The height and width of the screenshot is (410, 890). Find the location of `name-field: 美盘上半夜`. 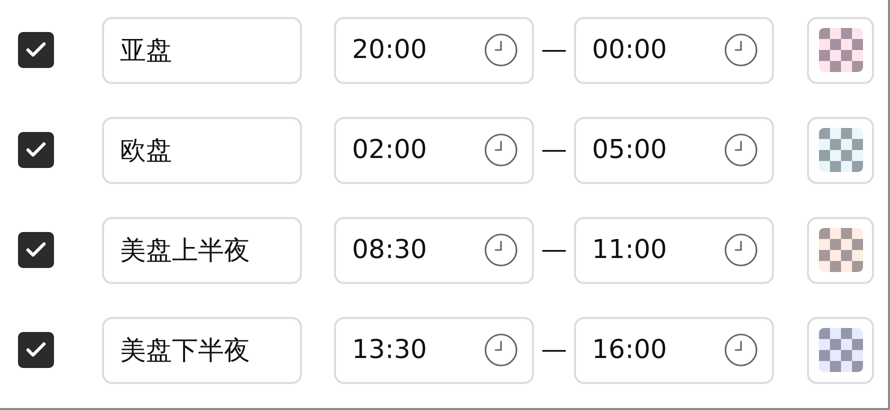

name-field: 美盘上半夜 is located at coordinates (202, 250).